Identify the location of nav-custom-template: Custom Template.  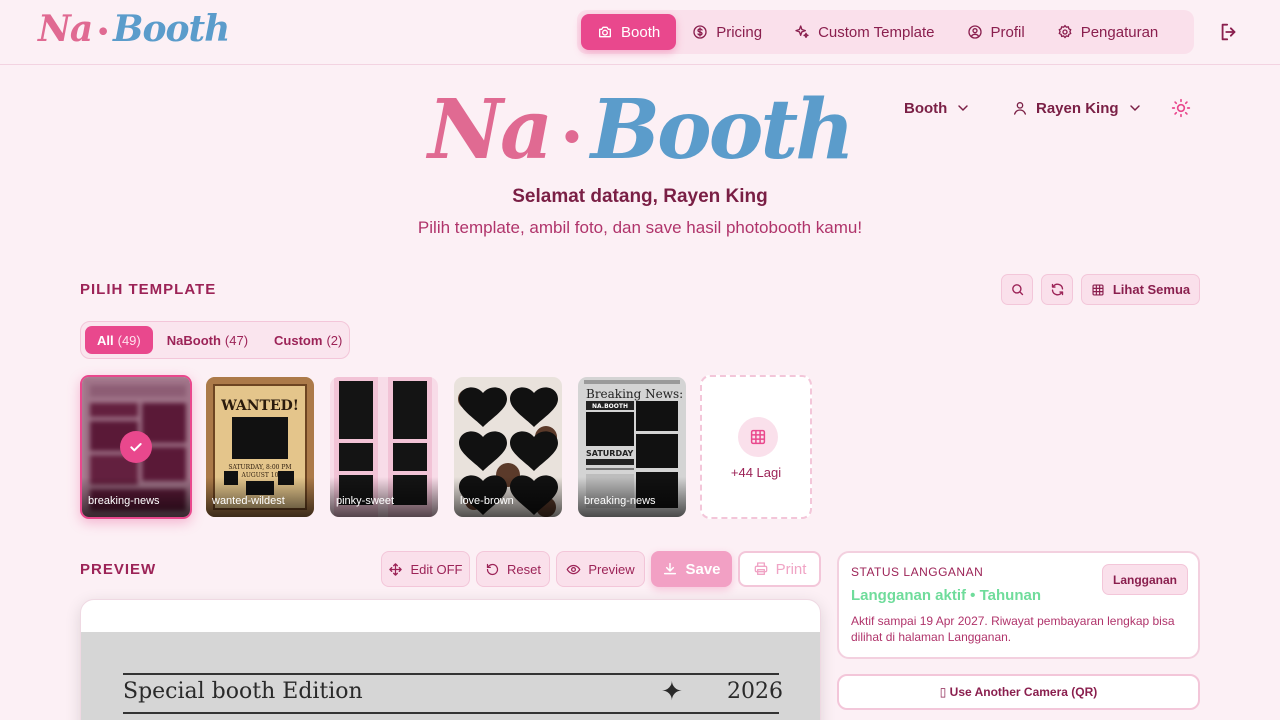
(864, 32).